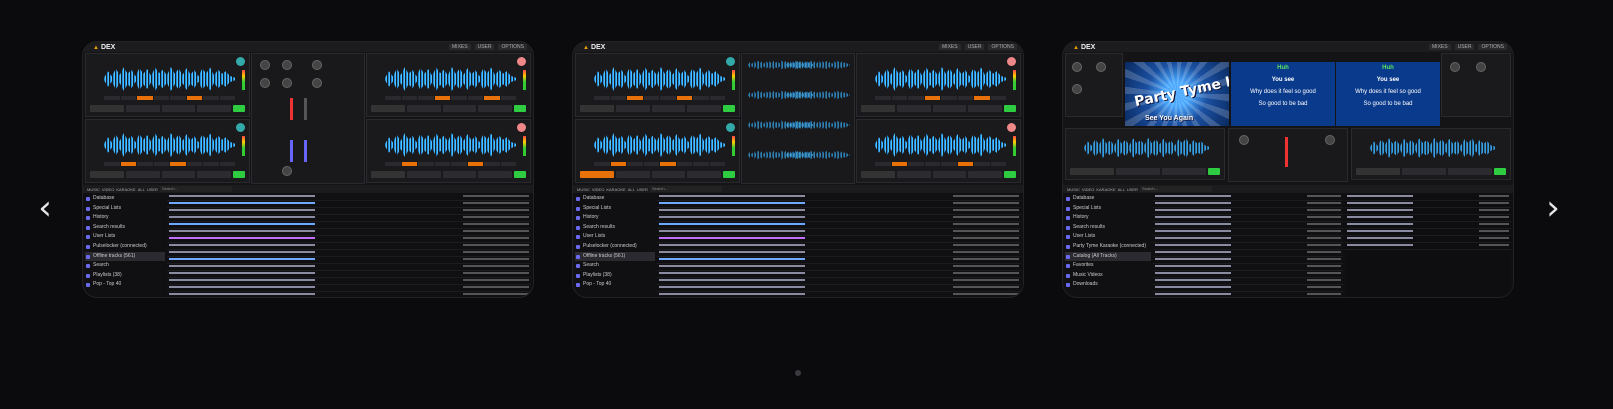  What do you see at coordinates (1481, 67) in the screenshot?
I see `key-knob` at bounding box center [1481, 67].